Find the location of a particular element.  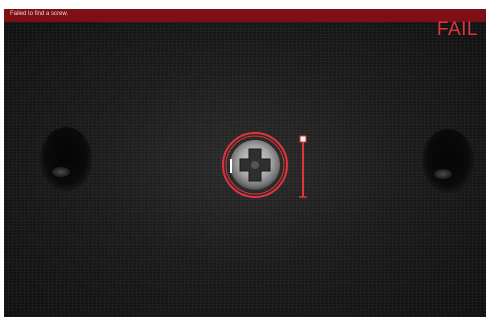

result-label: FAIL is located at coordinates (457, 29).